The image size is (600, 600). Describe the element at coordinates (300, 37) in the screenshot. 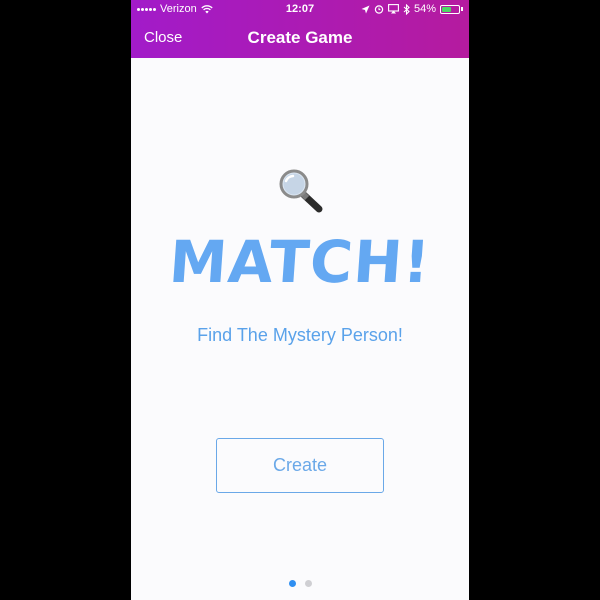

I see `nav-title: Create Game` at that location.